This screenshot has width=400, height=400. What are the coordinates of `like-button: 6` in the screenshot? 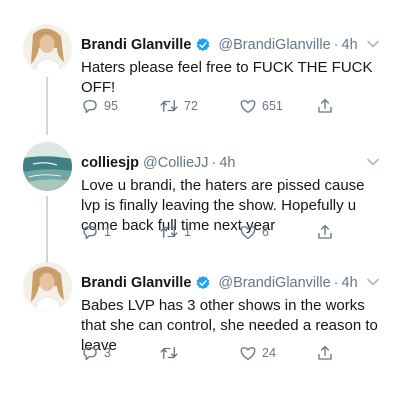 It's located at (254, 232).